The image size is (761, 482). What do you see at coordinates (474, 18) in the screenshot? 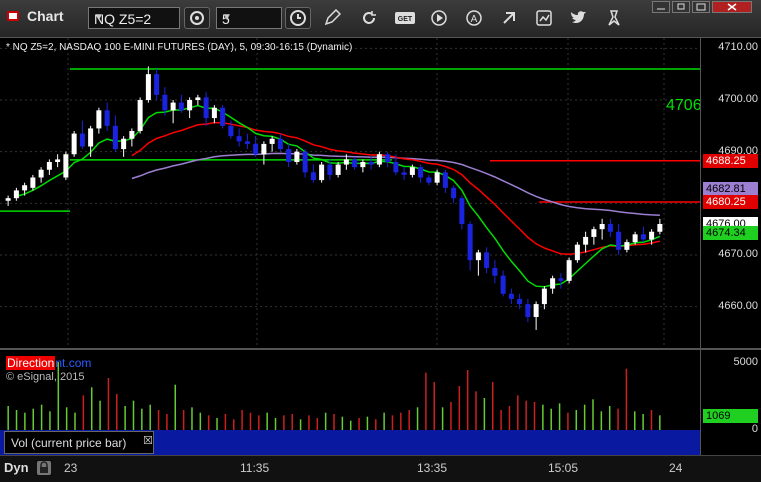
I see `alert-icon: A` at bounding box center [474, 18].